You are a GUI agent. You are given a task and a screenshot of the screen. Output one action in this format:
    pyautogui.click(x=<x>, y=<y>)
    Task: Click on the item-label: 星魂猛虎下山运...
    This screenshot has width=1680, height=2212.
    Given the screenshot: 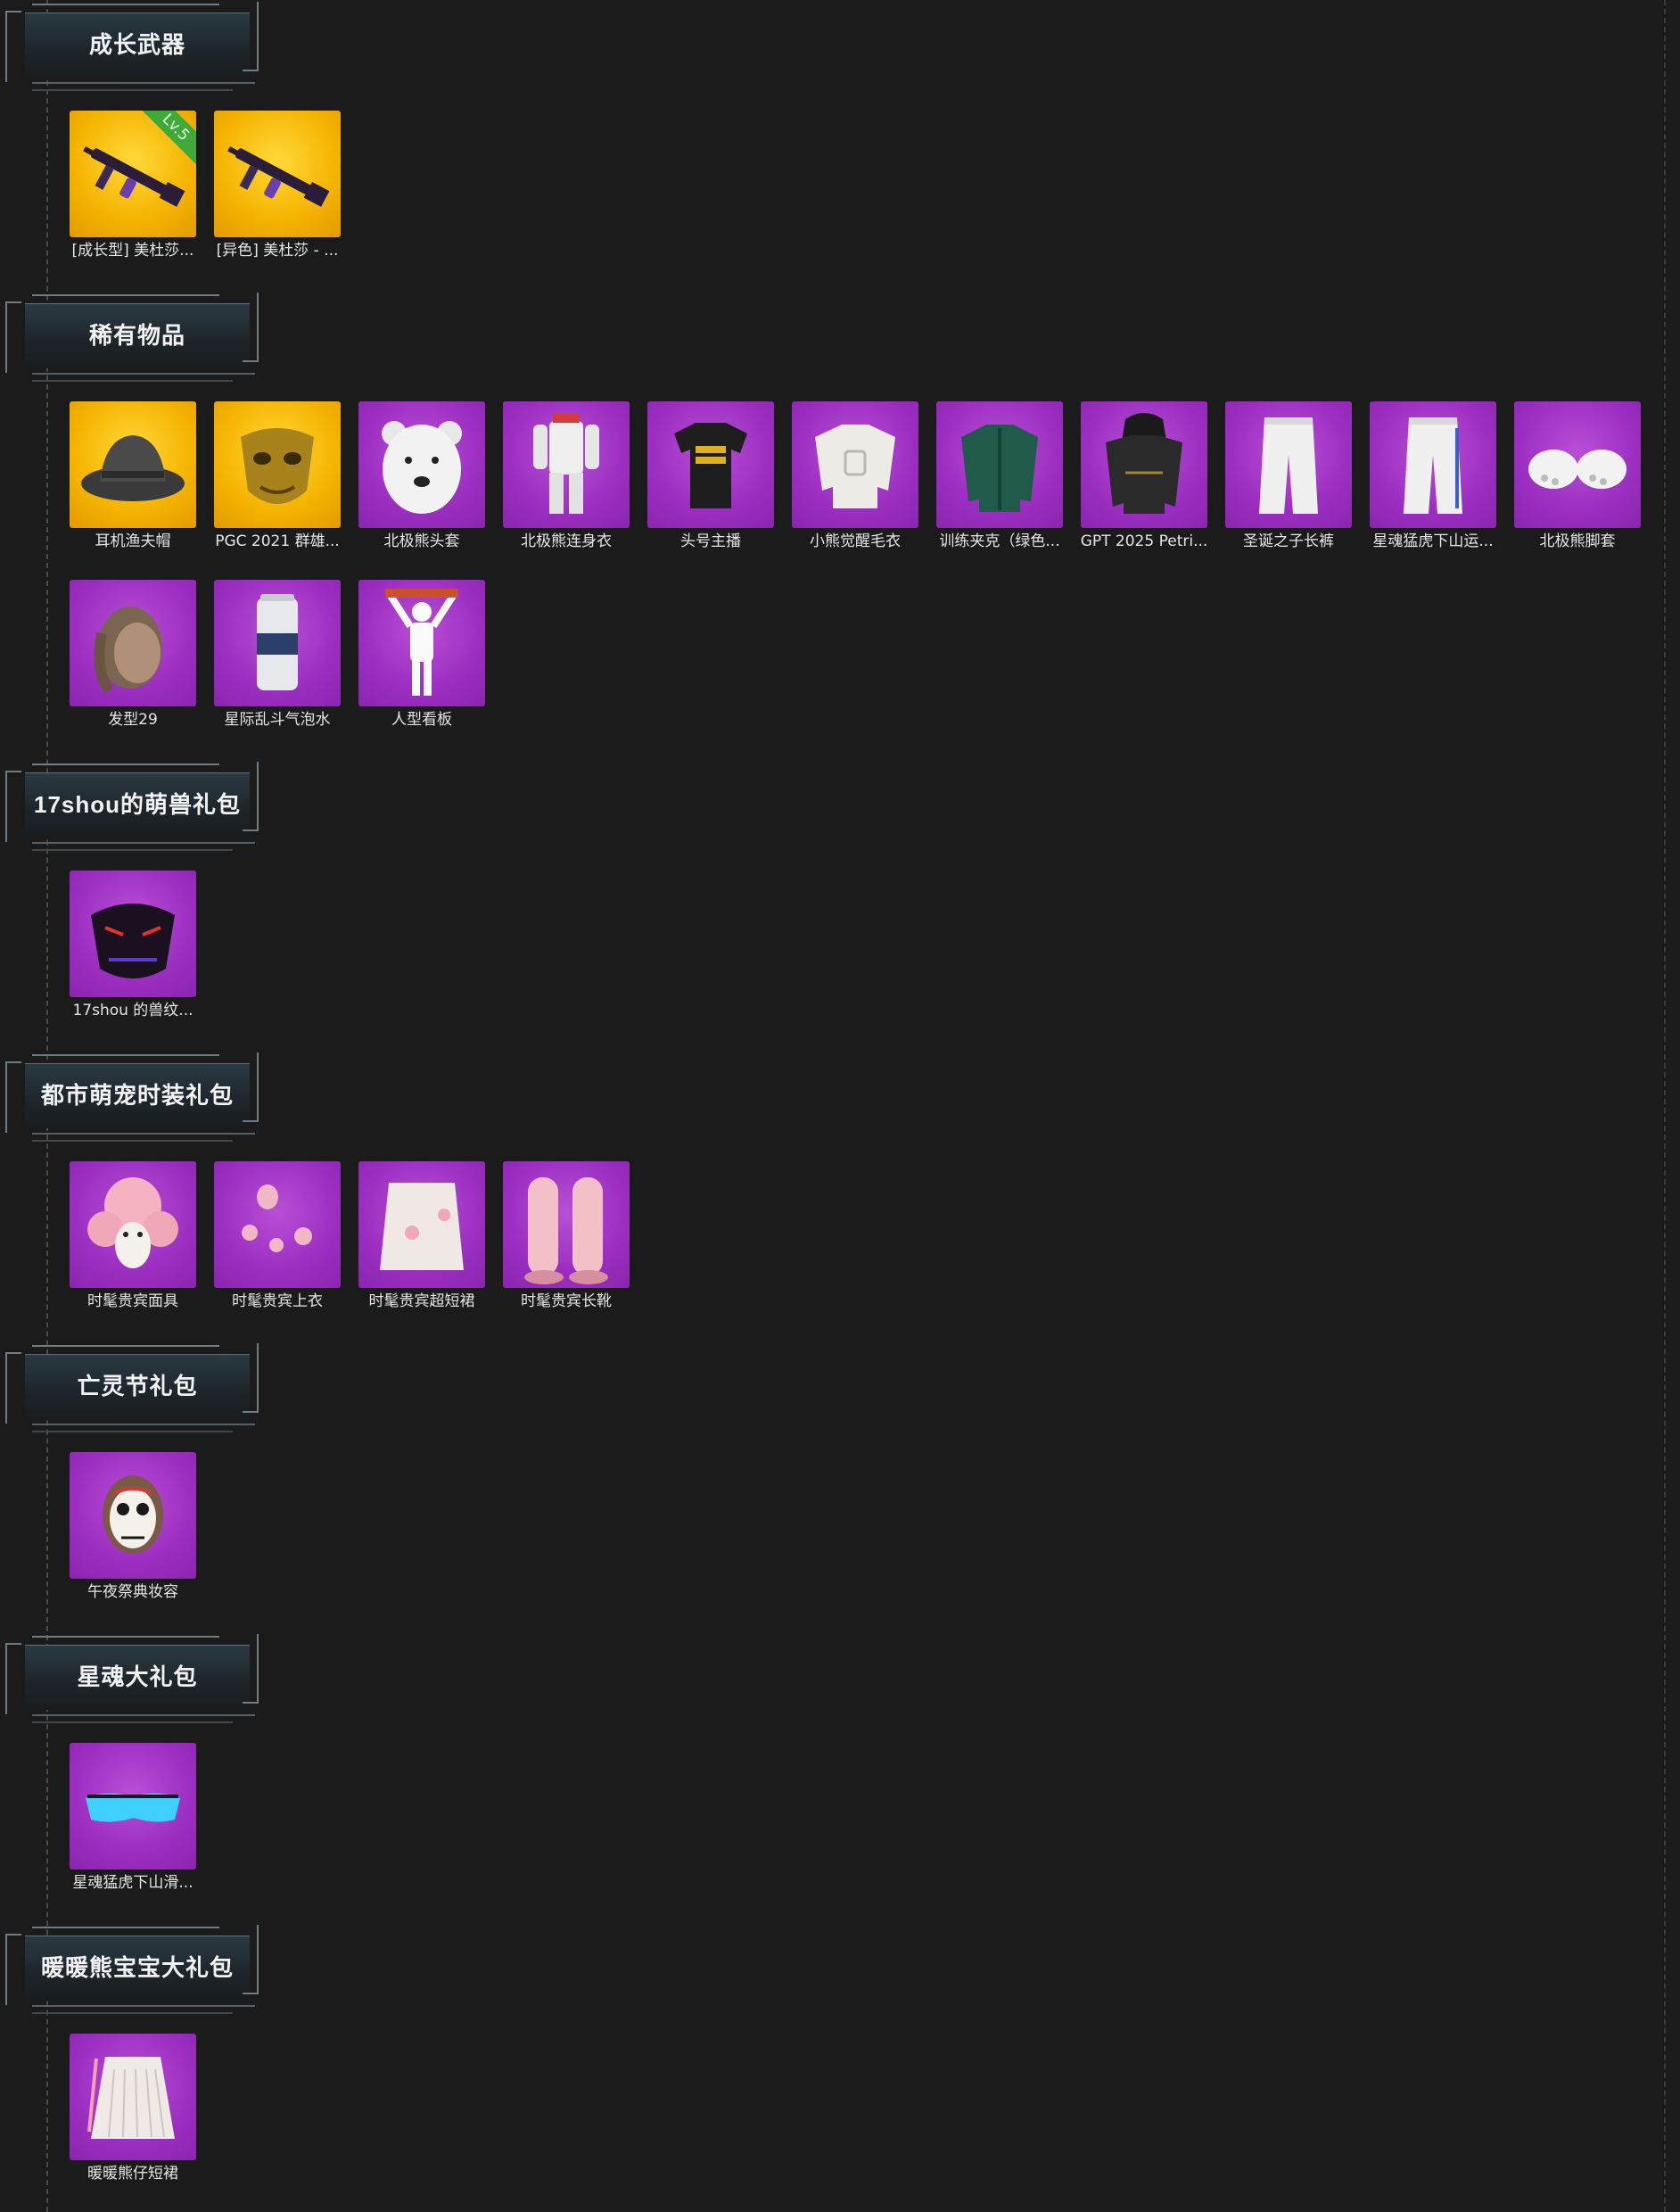 What is the action you would take?
    pyautogui.click(x=1433, y=541)
    